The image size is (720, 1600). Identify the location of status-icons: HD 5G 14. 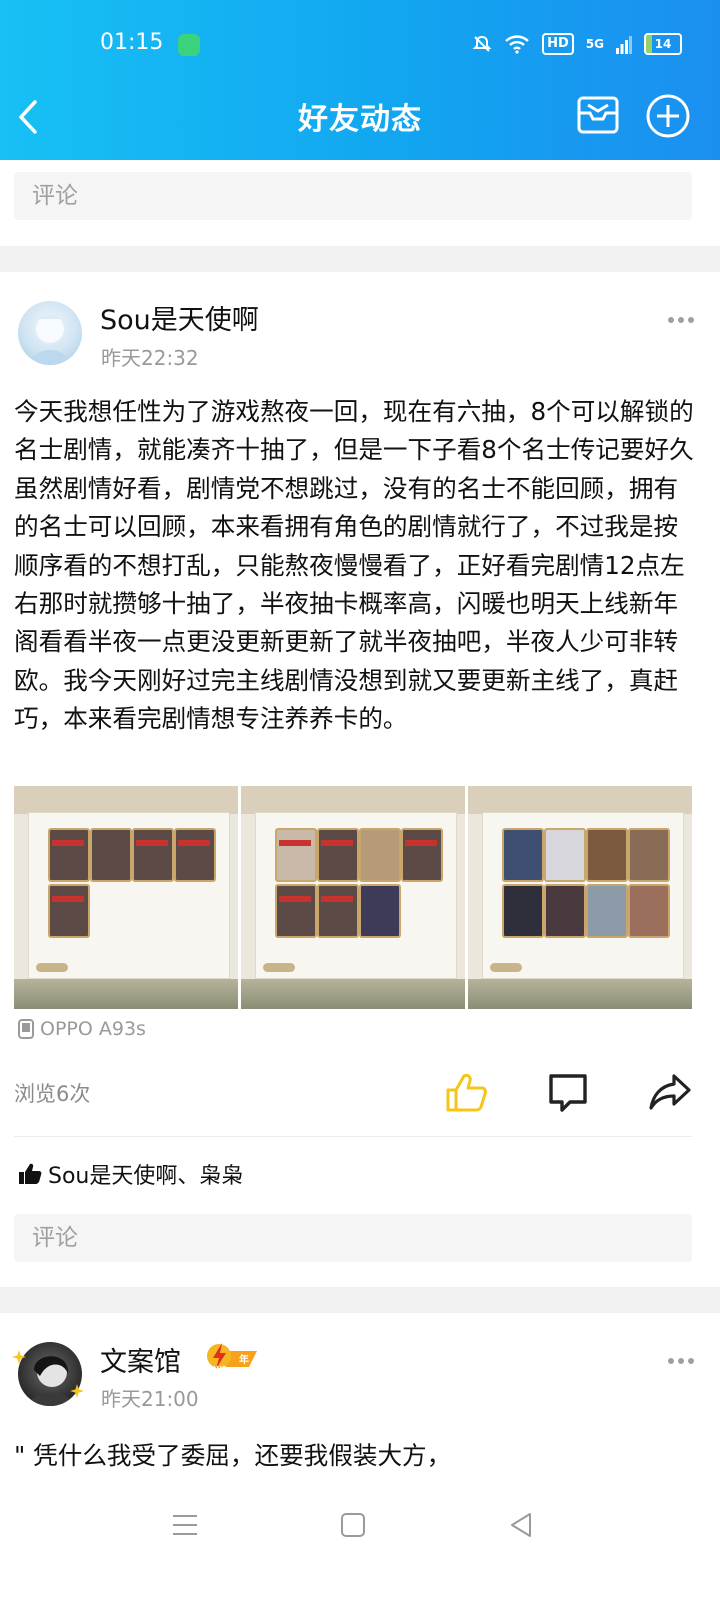
(577, 44).